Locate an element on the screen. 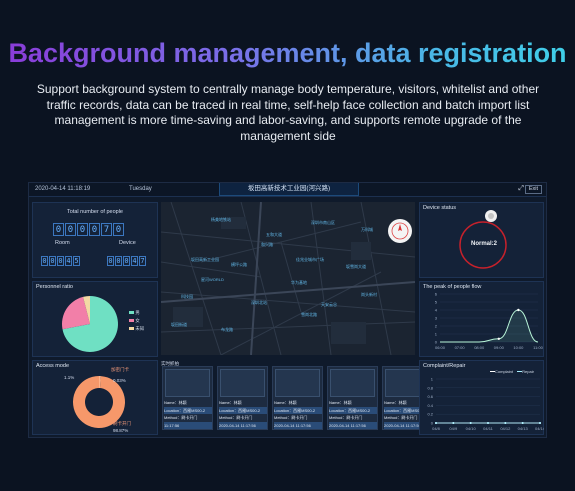 Image resolution: width=575 pixels, height=491 pixels. map-label: 杨美地铁站 is located at coordinates (221, 219).